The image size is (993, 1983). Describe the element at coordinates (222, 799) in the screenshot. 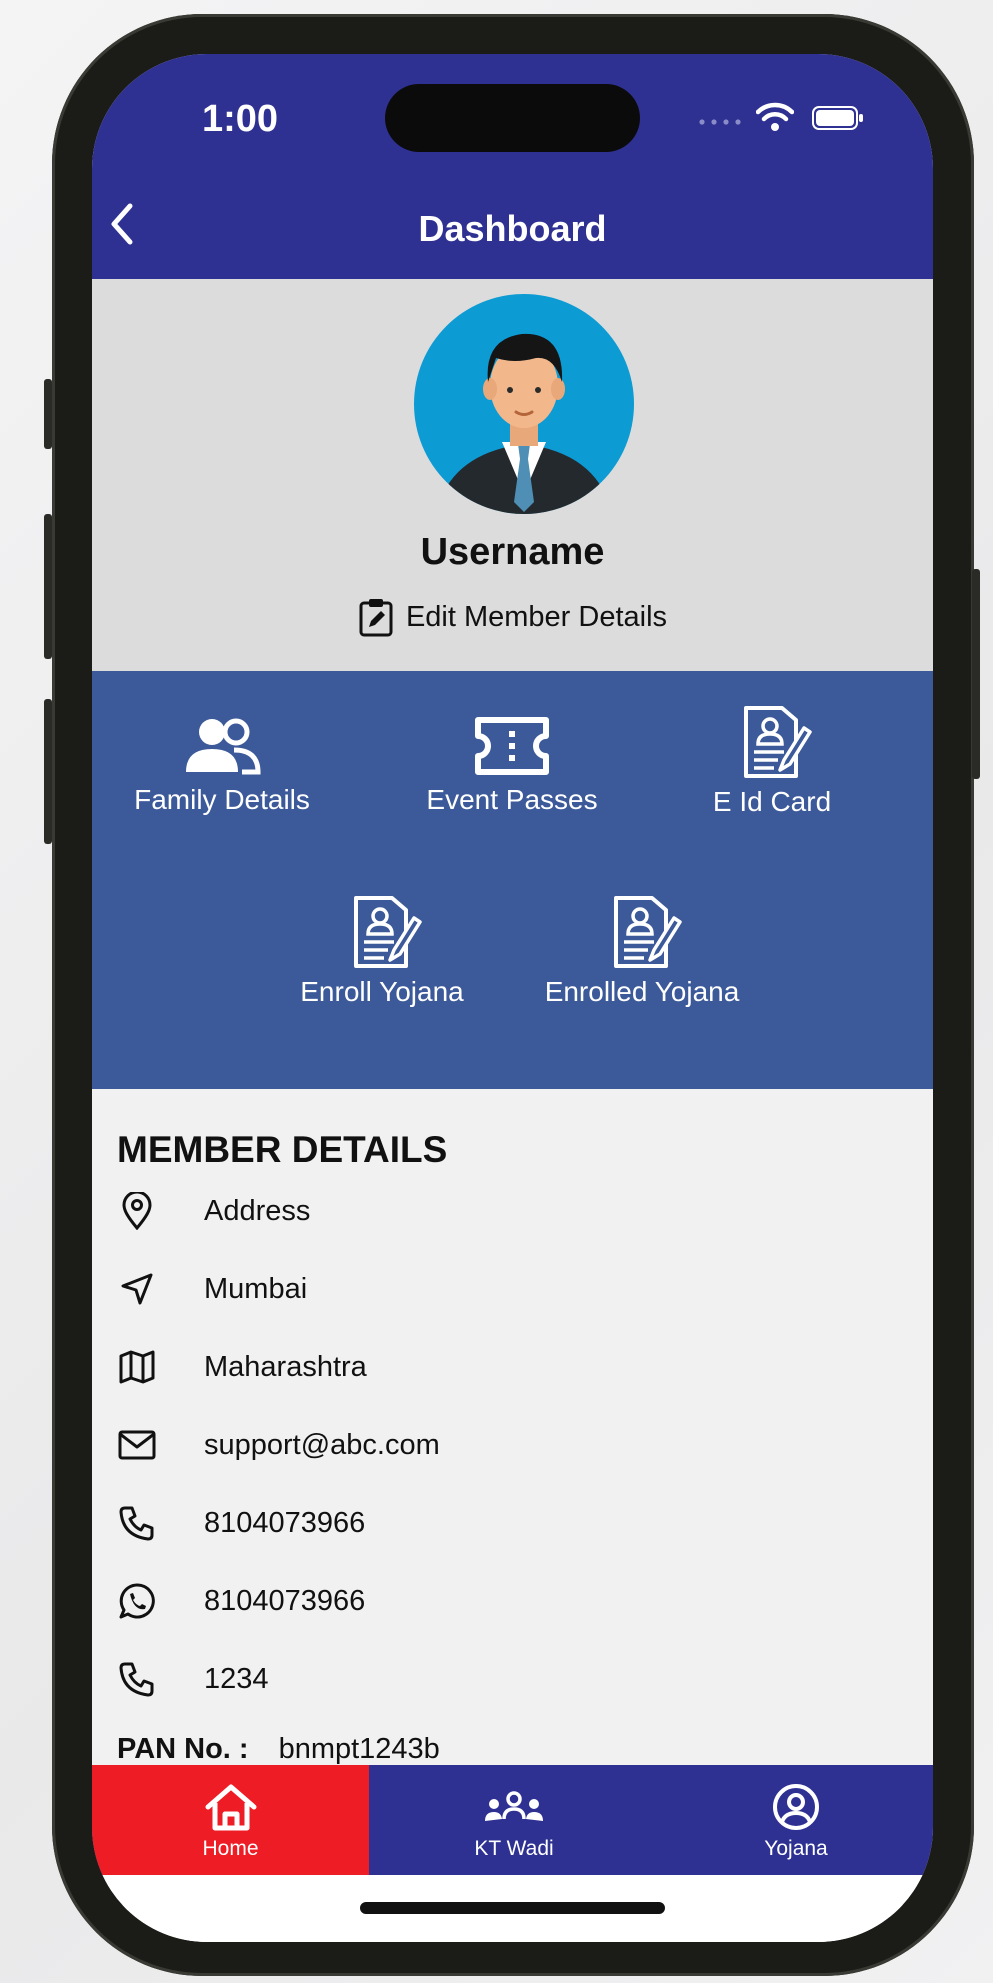

I see `action-label: Family Details` at that location.